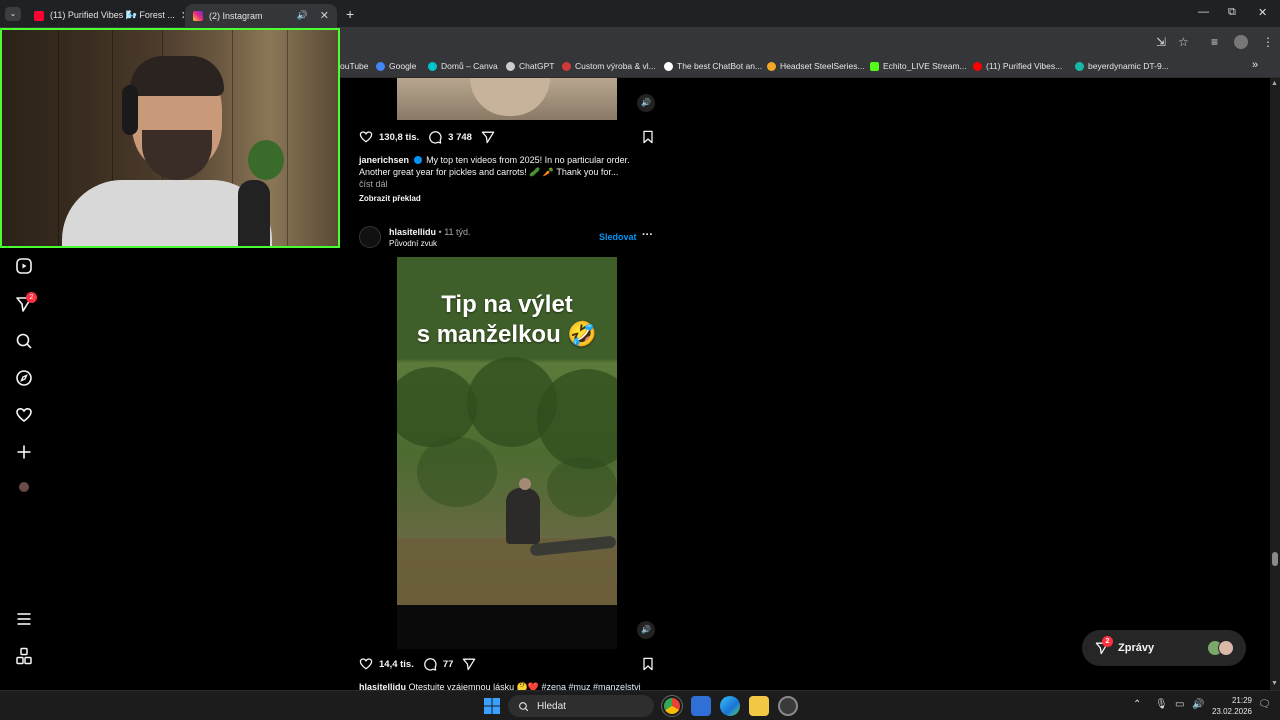 The height and width of the screenshot is (720, 1280). What do you see at coordinates (105, 15) in the screenshot?
I see `tab-purified-vibes: (11) Purified Vibes 🌬️ Forest ... ✕` at bounding box center [105, 15].